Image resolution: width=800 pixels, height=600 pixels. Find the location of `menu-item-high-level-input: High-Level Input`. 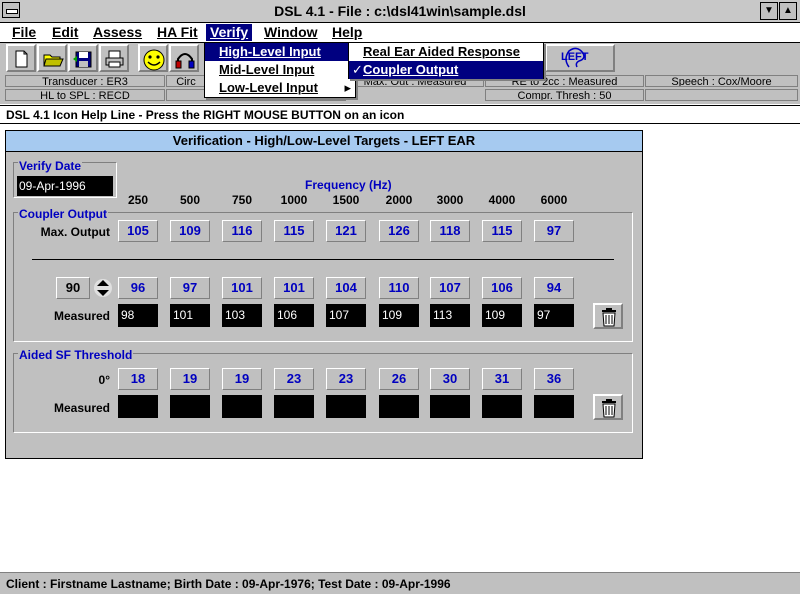

menu-item-high-level-input: High-Level Input is located at coordinates (280, 52).